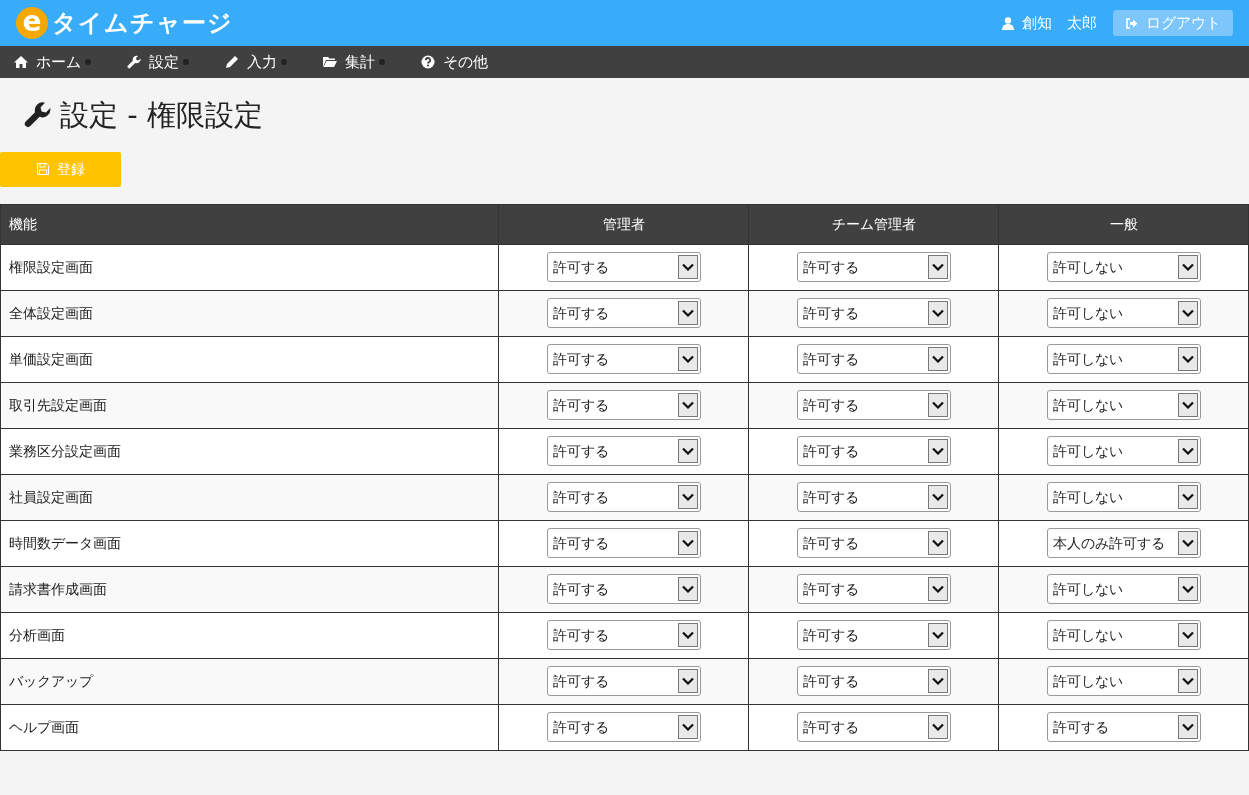  I want to click on feature-name: ヘルプ画面, so click(44, 726).